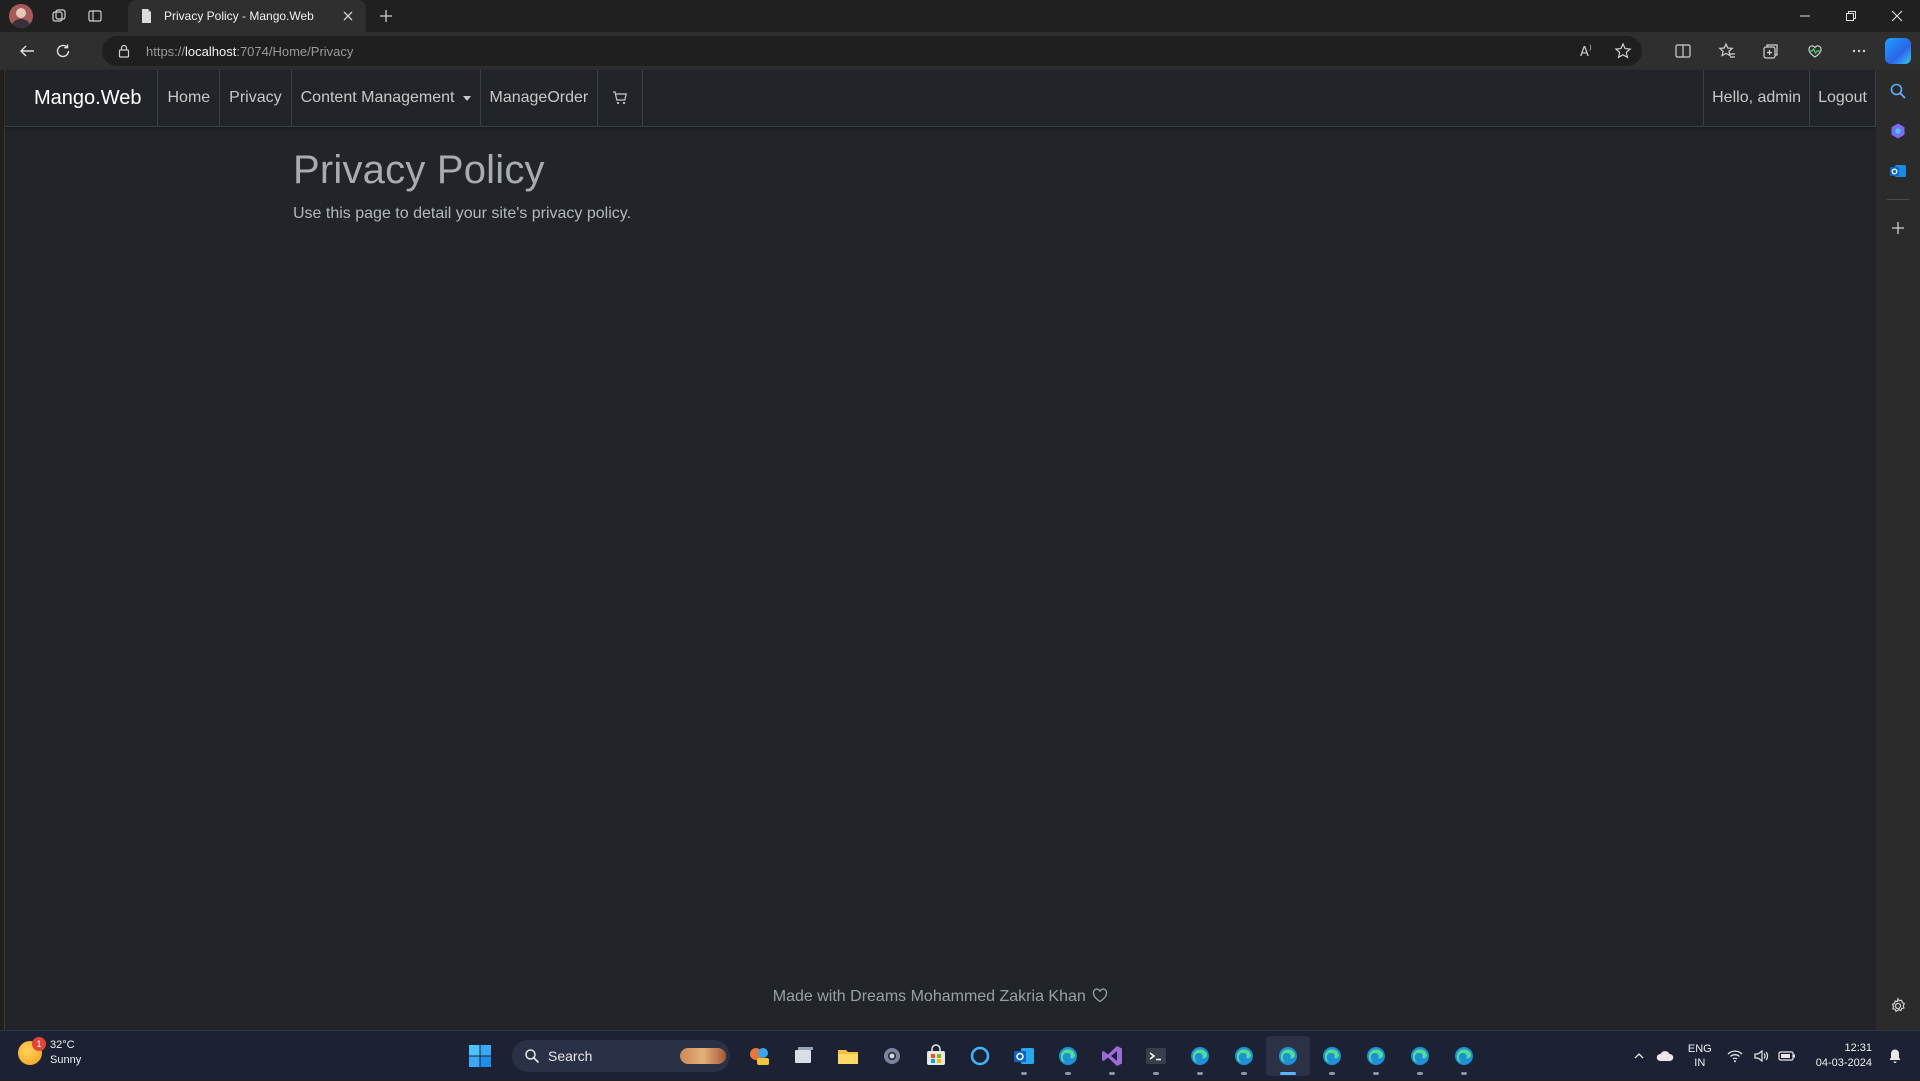 This screenshot has height=1081, width=1920. What do you see at coordinates (1898, 550) in the screenshot?
I see `edge-sidebar` at bounding box center [1898, 550].